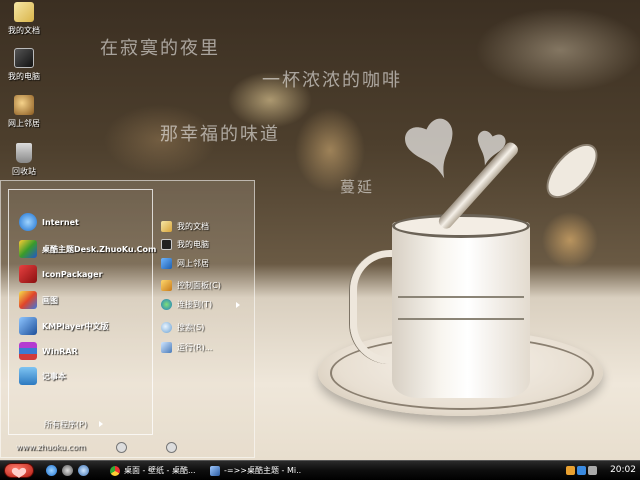 This screenshot has height=480, width=640. I want to click on system-tray: 20:02, so click(602, 470).